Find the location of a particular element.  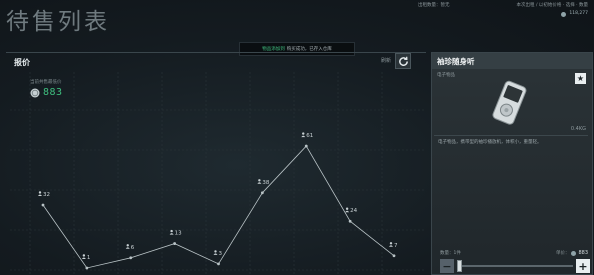

refresh-button is located at coordinates (403, 61).